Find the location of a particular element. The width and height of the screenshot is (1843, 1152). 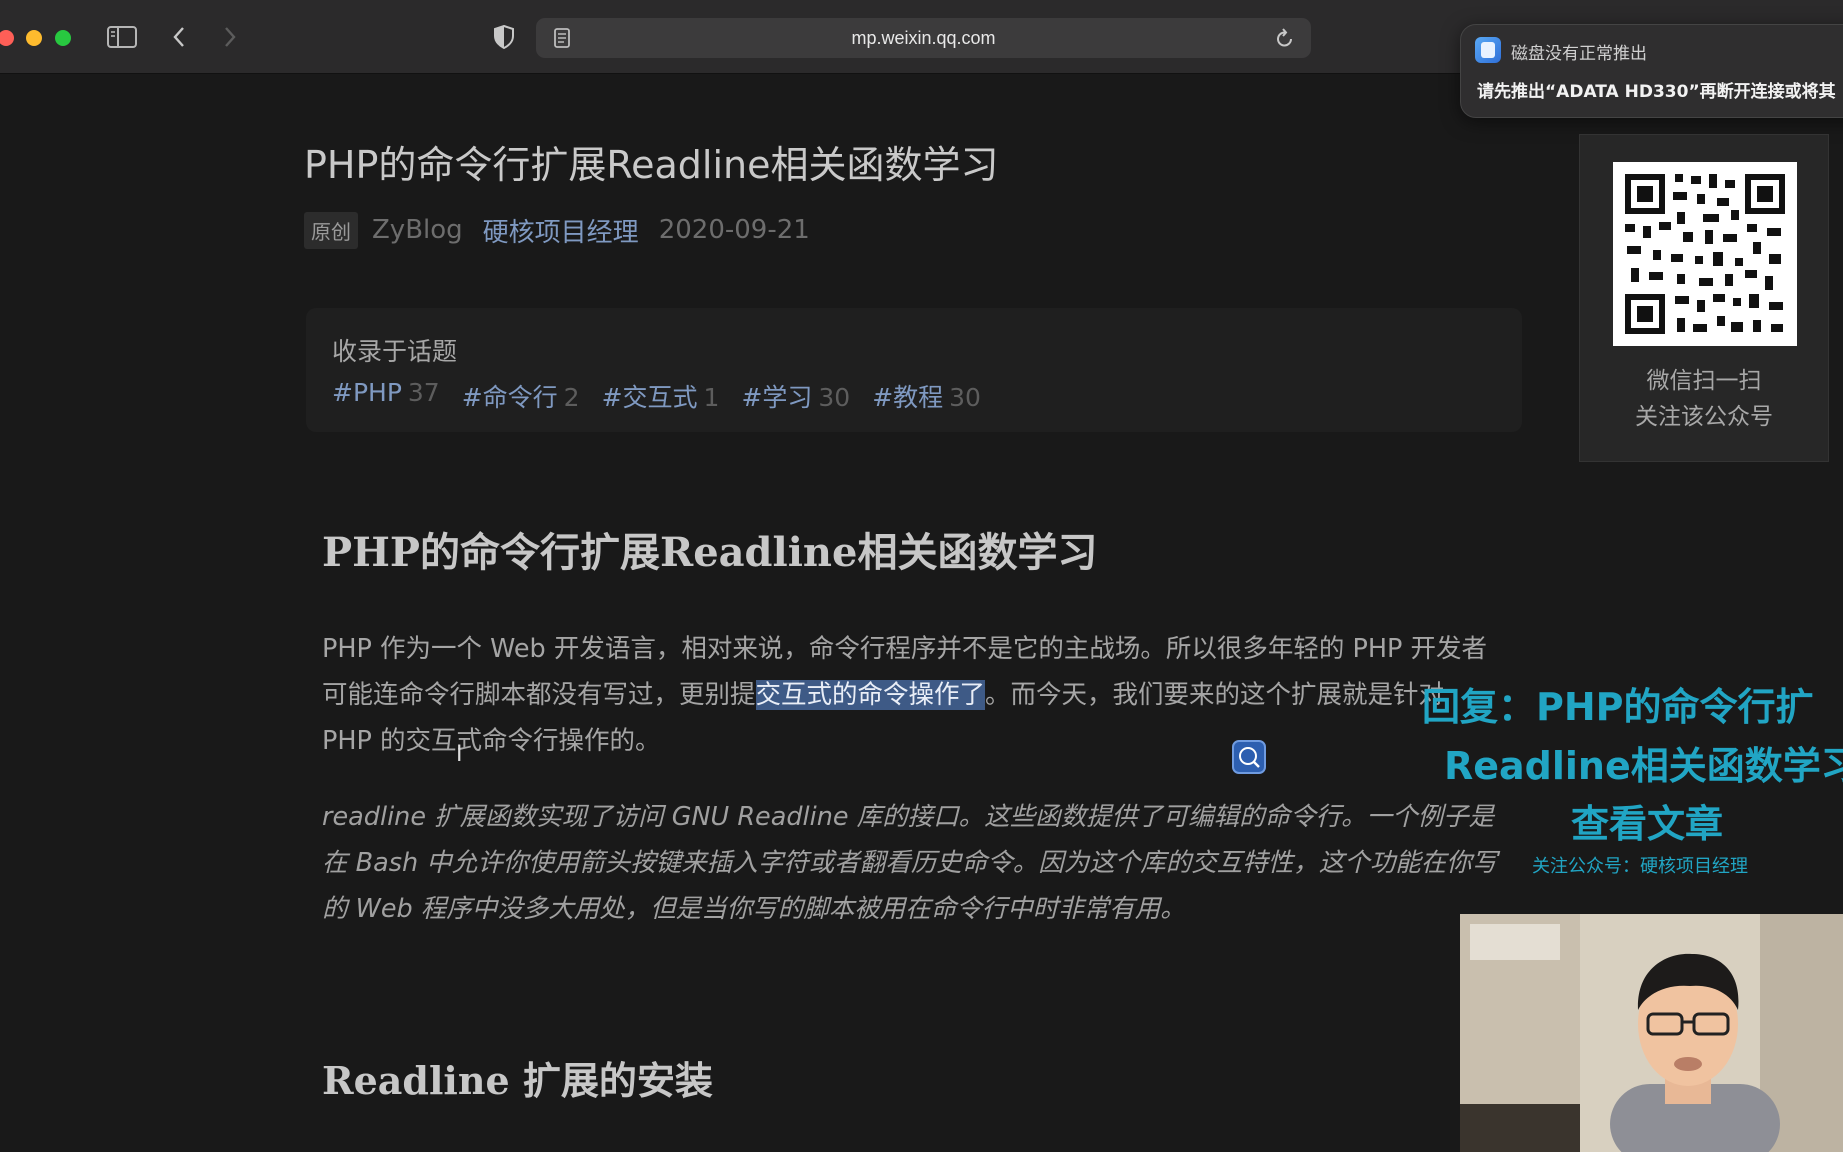

notification-title: 磁盘没有正常推出 is located at coordinates (1579, 54).